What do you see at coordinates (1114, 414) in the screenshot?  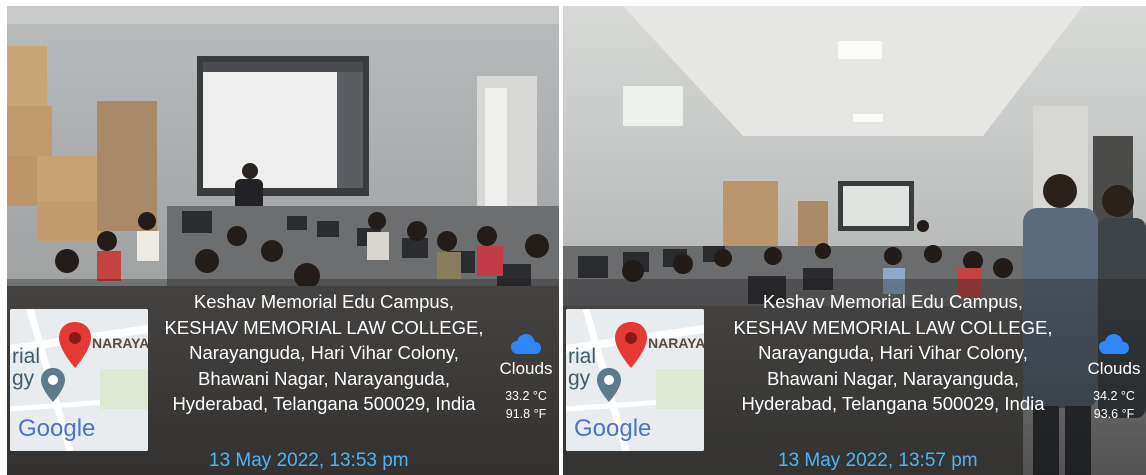 I see `temperature-fahrenheit: 93.6 °F` at bounding box center [1114, 414].